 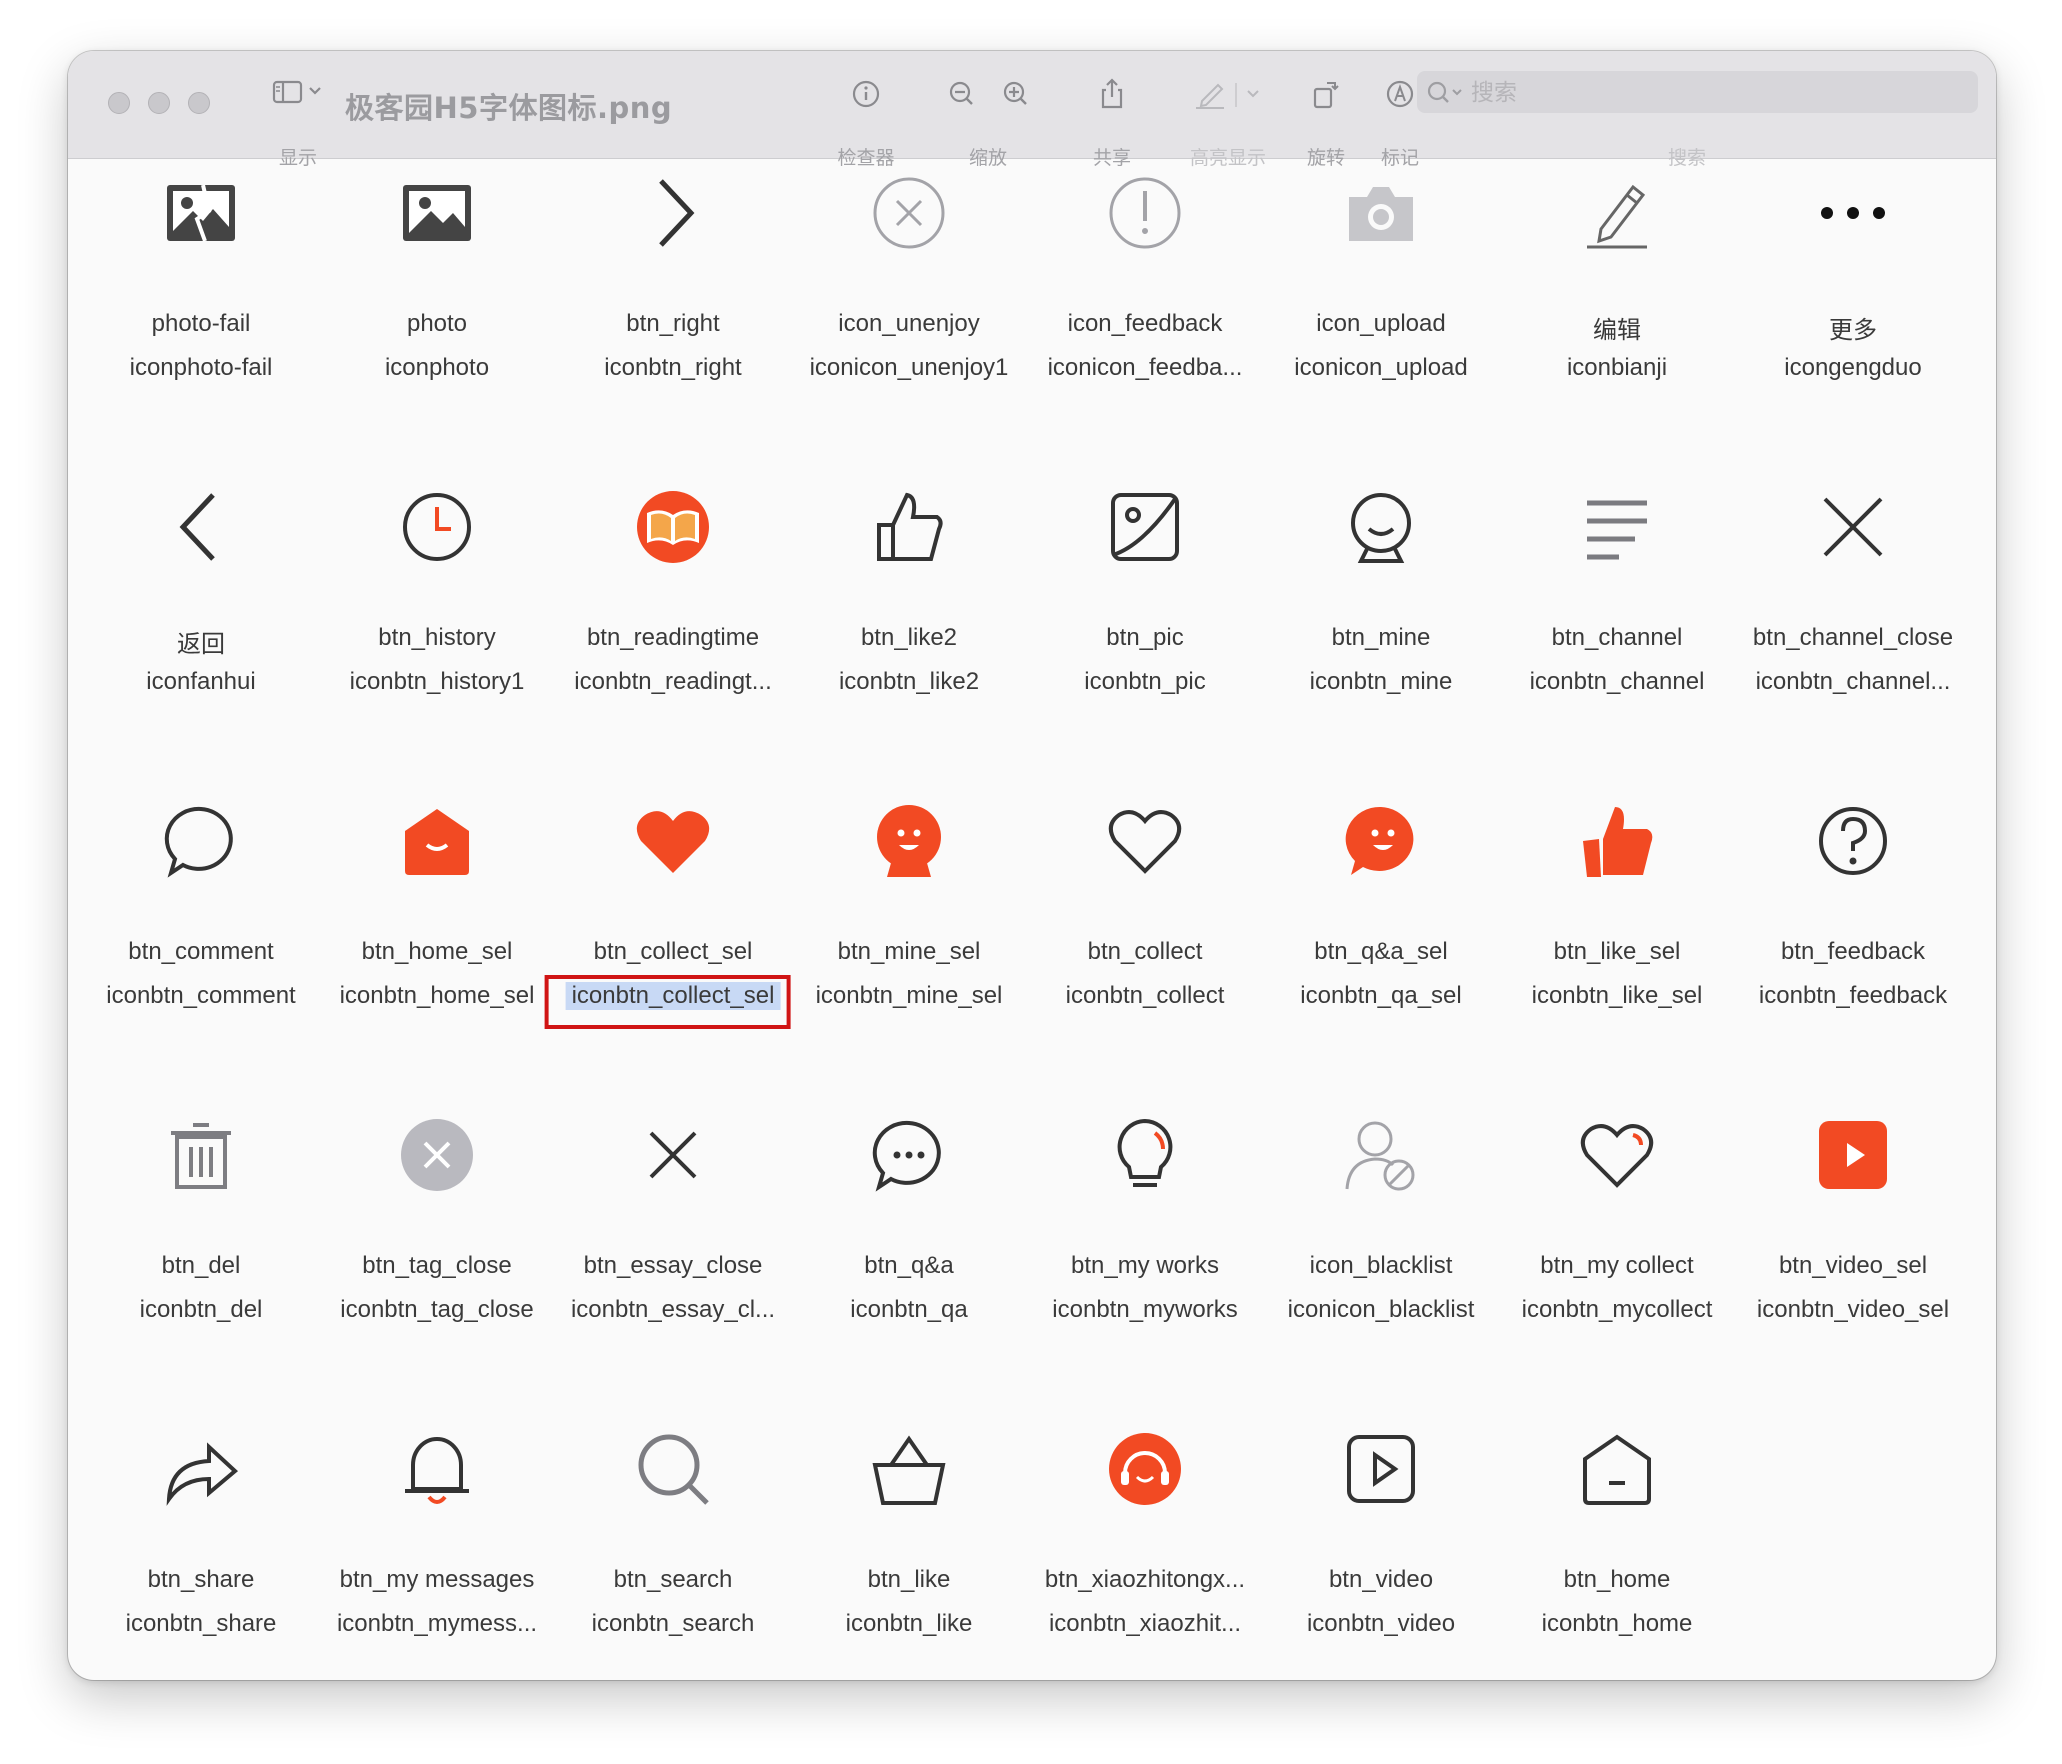 I want to click on chevron-left-icon, so click(x=201, y=527).